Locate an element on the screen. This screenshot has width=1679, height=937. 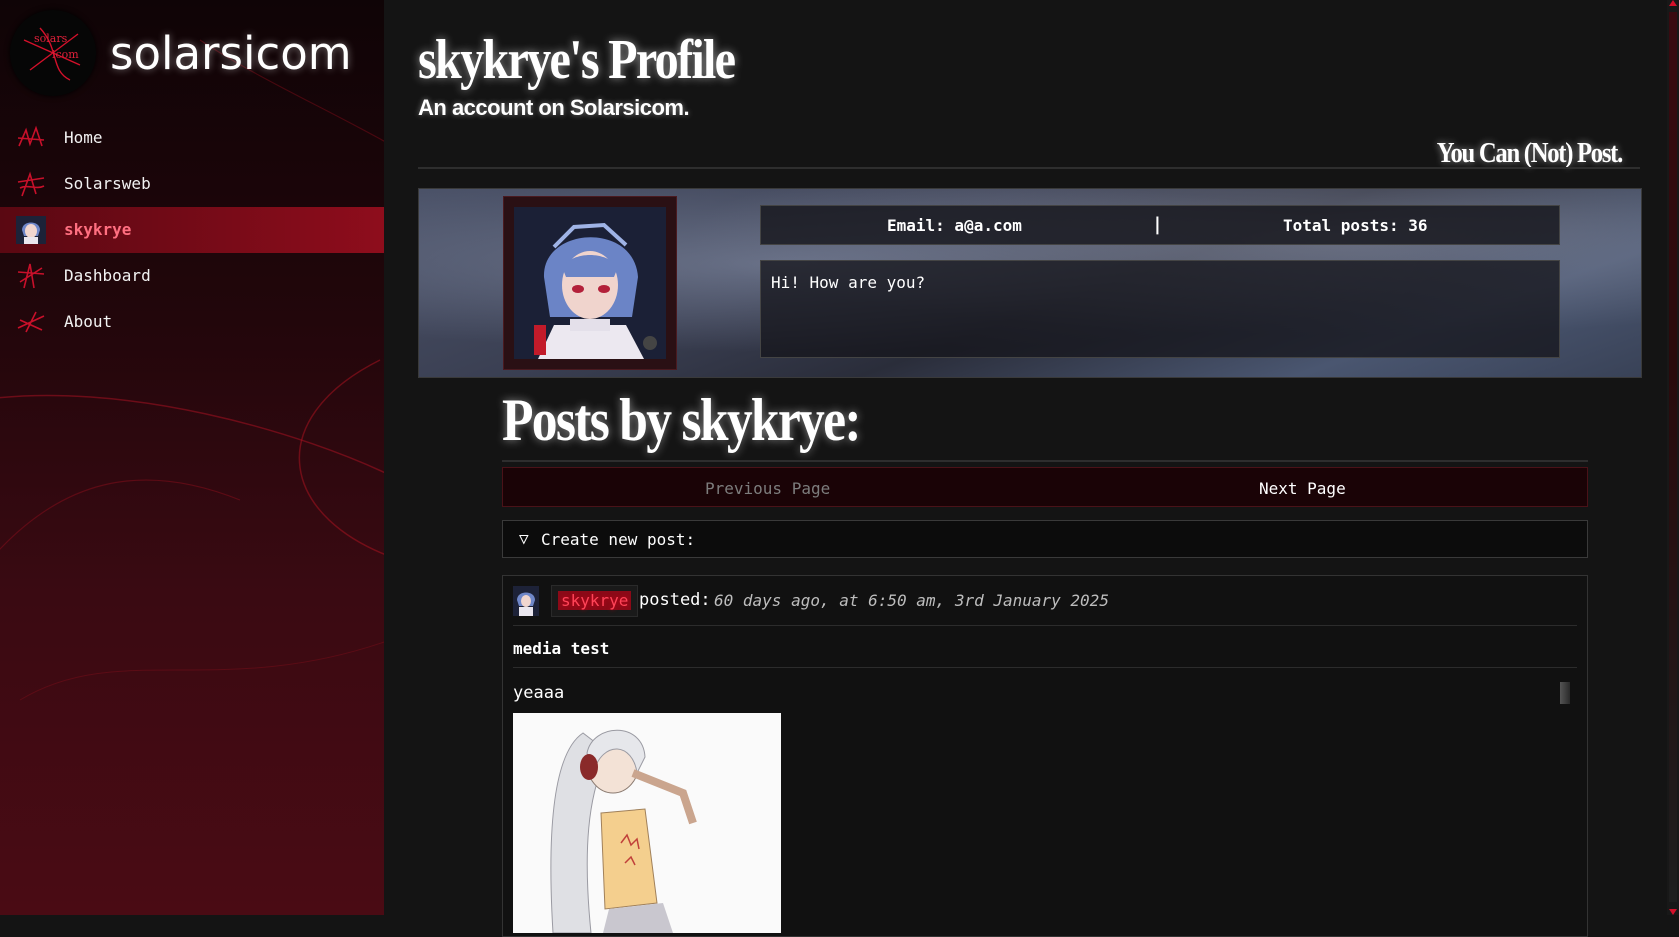
scrollbar-thumb is located at coordinates (1673, 457).